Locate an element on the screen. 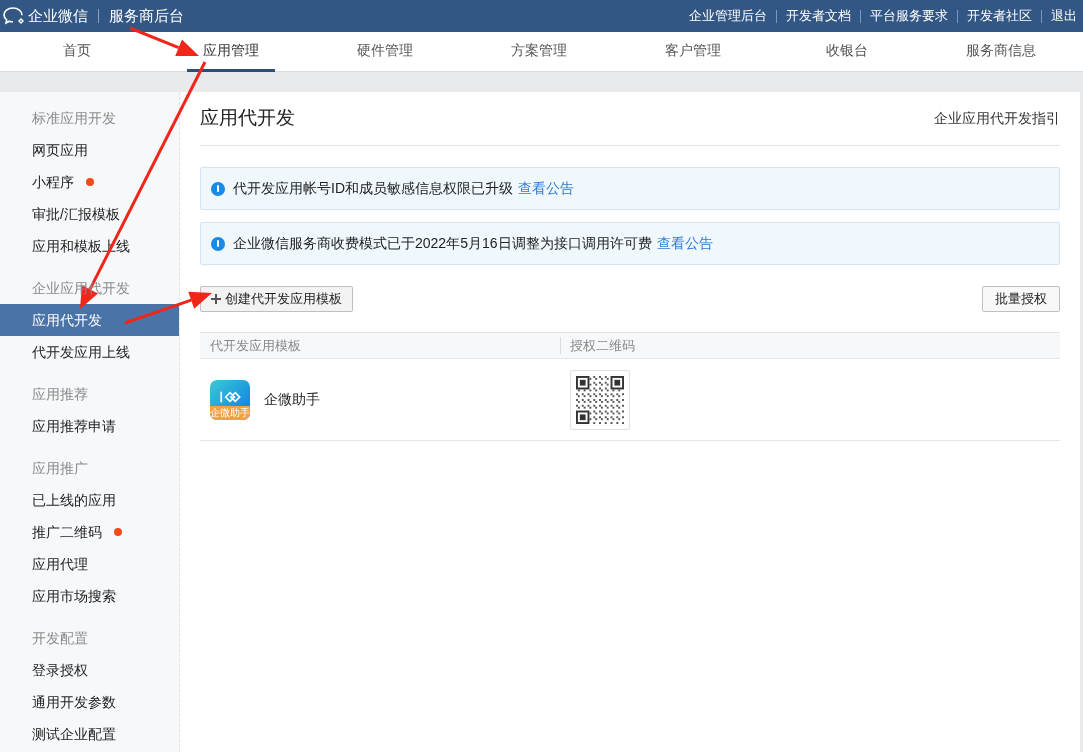 The width and height of the screenshot is (1083, 752). sidebar-item: 小程序 is located at coordinates (89, 182).